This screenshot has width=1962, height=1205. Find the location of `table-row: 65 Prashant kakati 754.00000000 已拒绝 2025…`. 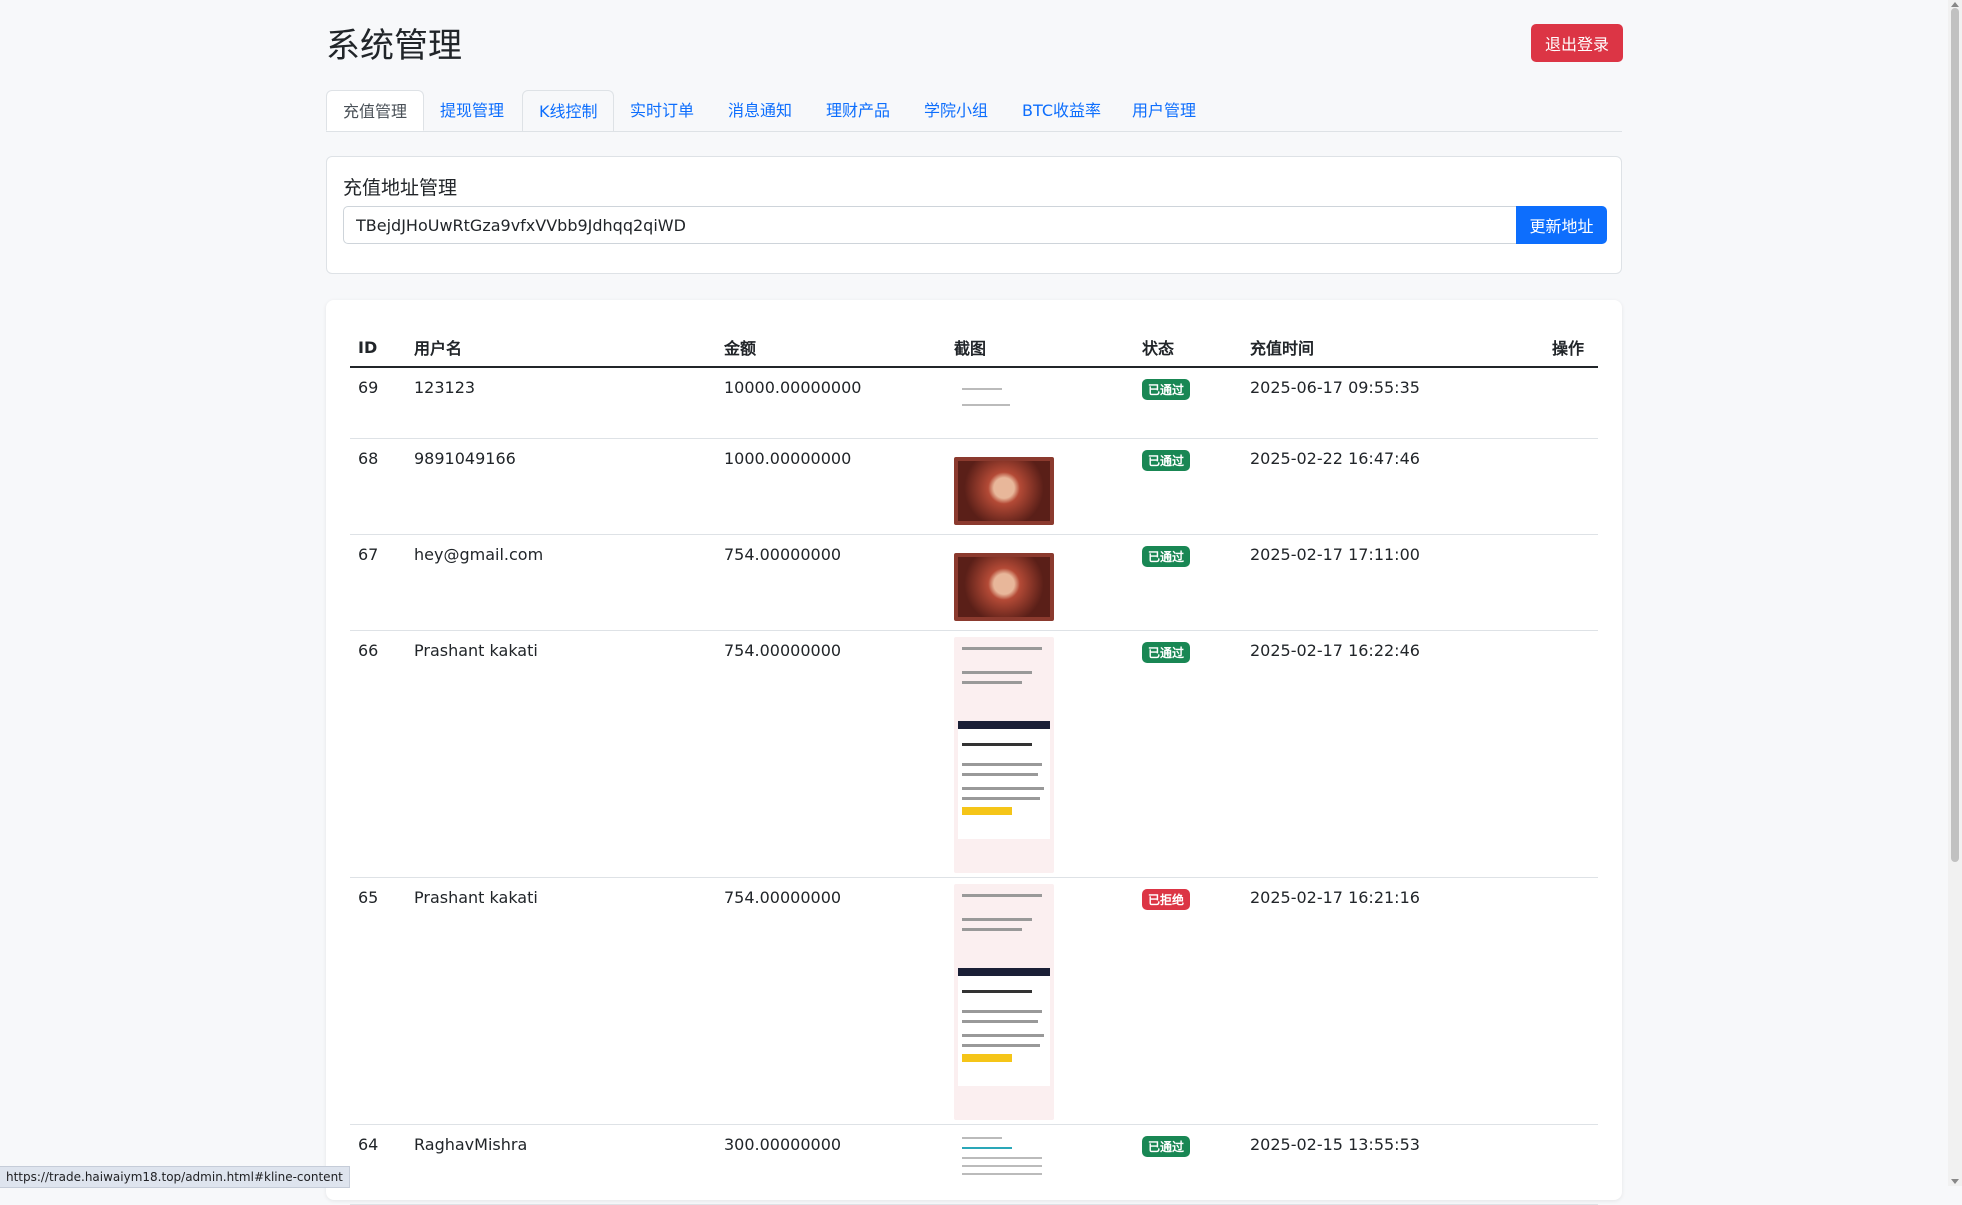

table-row: 65 Prashant kakati 754.00000000 已拒绝 2025… is located at coordinates (974, 1001).